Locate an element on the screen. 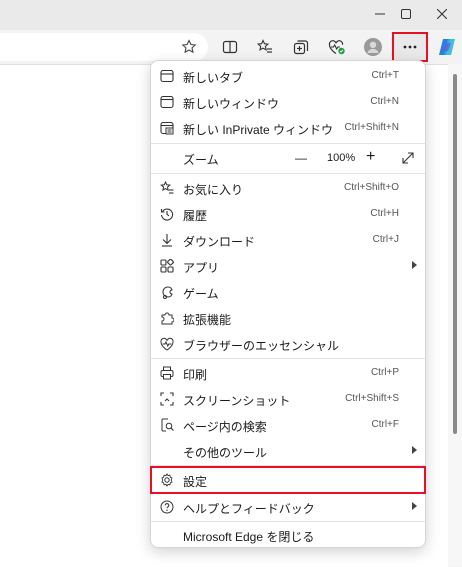 This screenshot has height=567, width=462. menu-item-shortcut: Ctrl+F is located at coordinates (385, 424).